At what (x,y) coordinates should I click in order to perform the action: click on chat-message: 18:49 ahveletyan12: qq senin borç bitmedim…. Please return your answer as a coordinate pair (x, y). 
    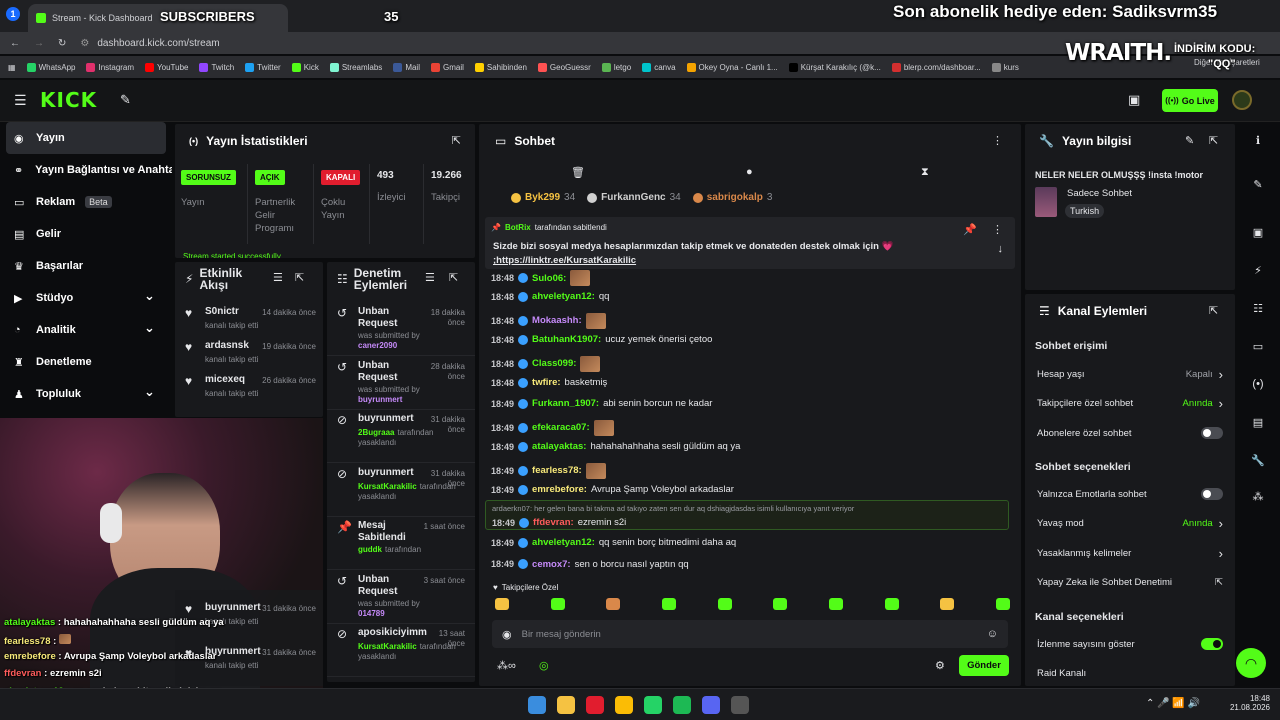
    Looking at the image, I should click on (613, 542).